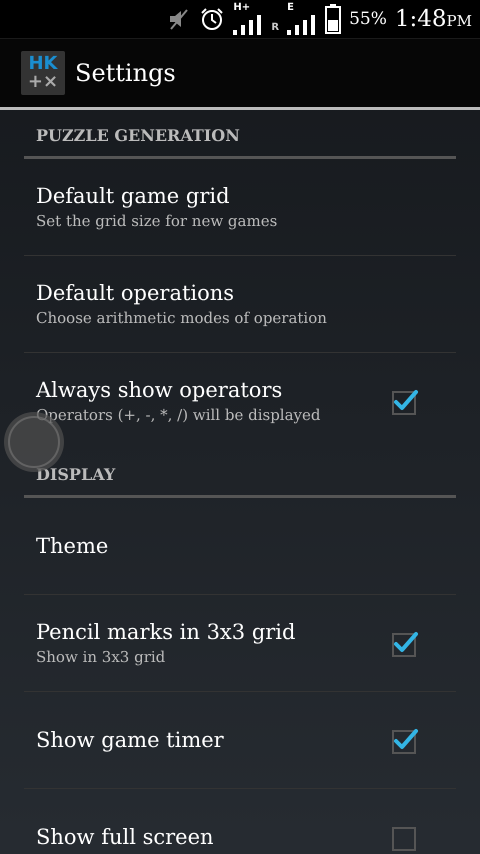 Image resolution: width=480 pixels, height=854 pixels. Describe the element at coordinates (240, 304) in the screenshot. I see `settings-item: Default operations Choose arithmetic modes of operation` at that location.